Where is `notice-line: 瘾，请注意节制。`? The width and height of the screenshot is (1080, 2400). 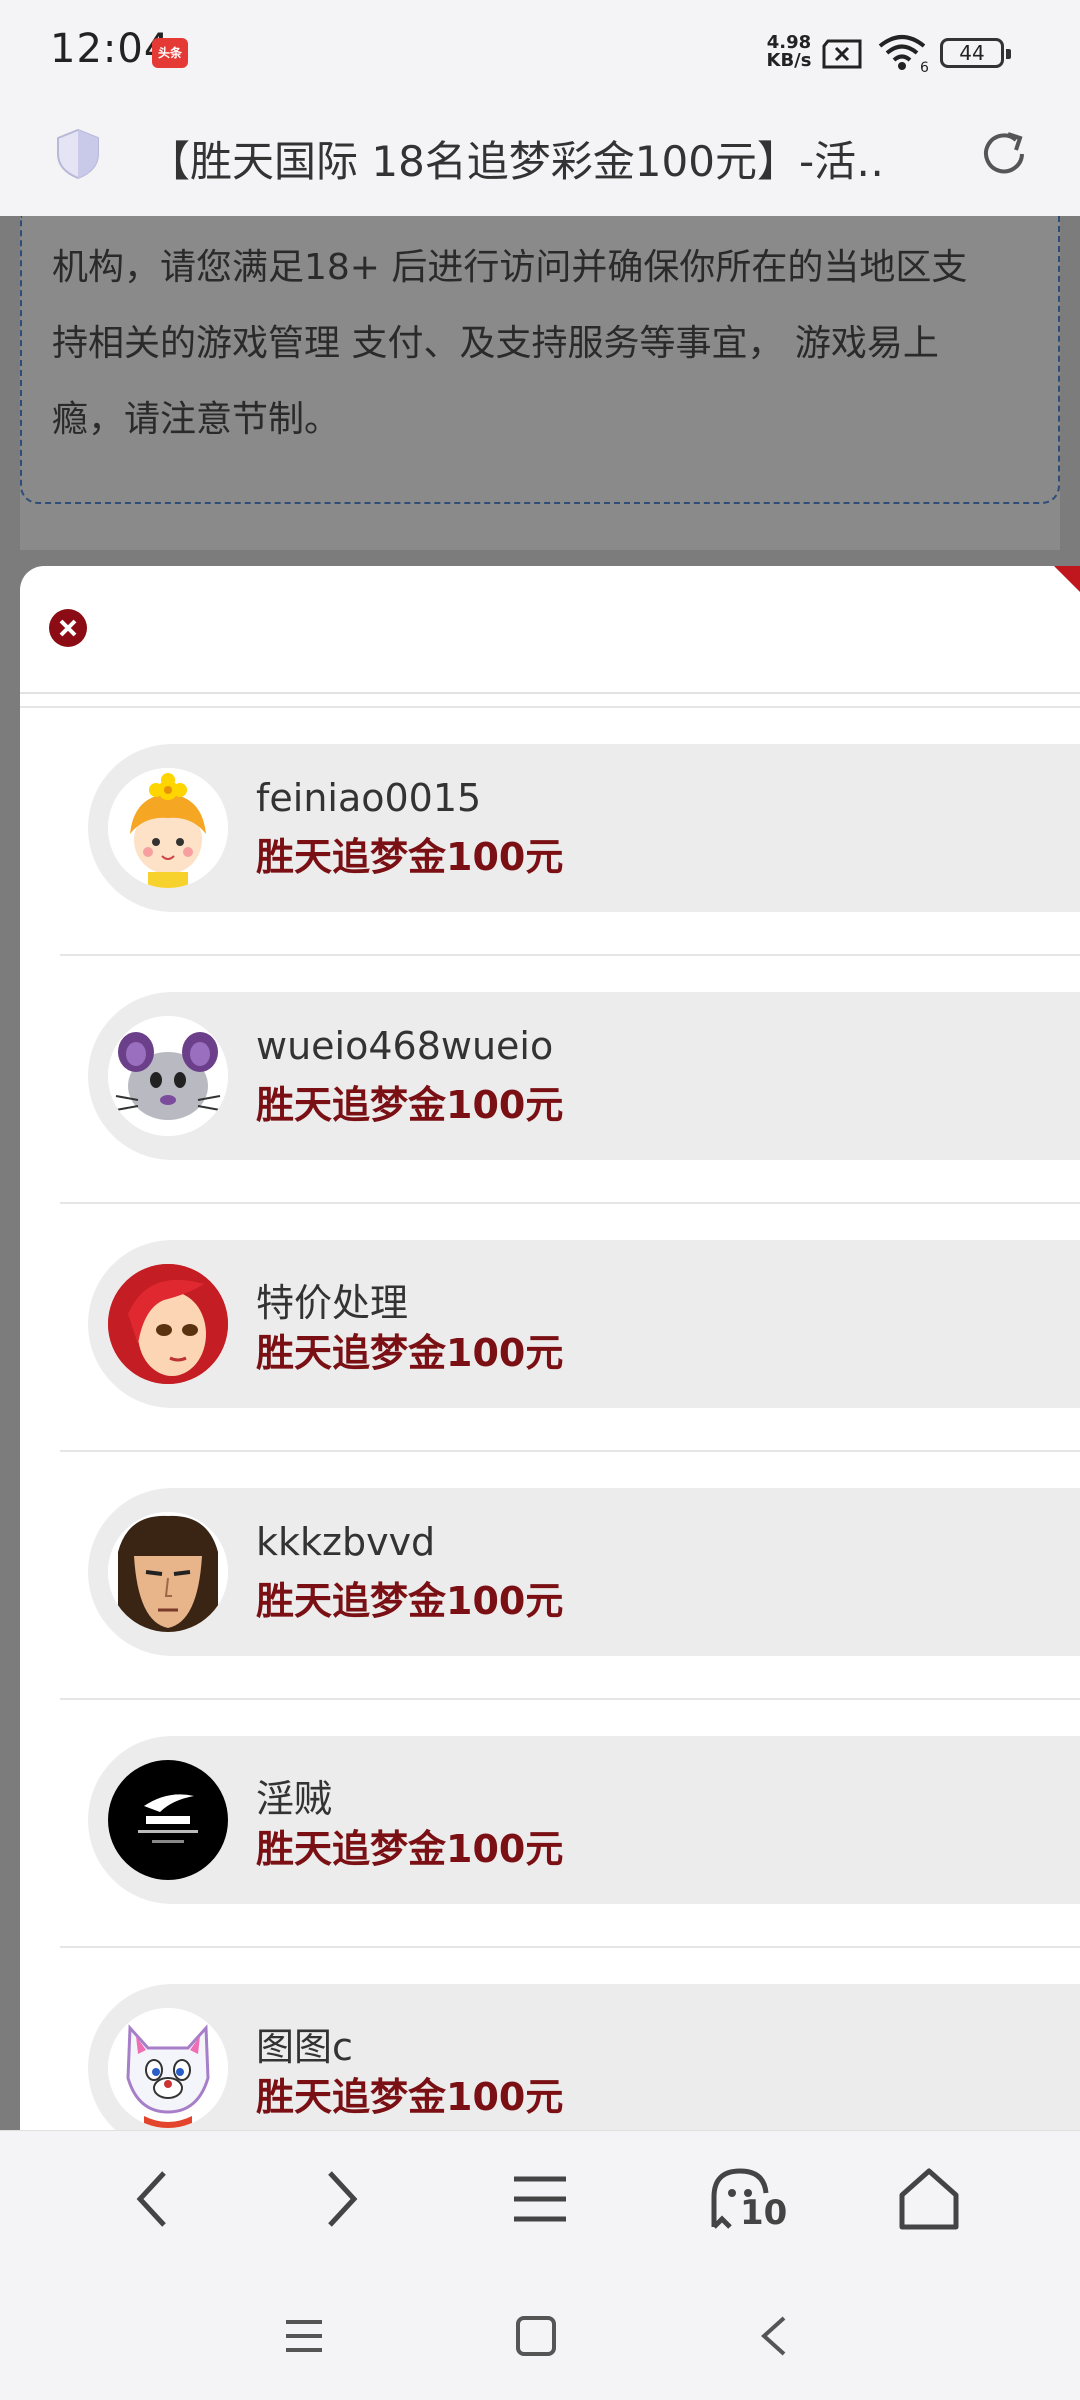
notice-line: 瘾，请注意节制。 is located at coordinates (196, 419).